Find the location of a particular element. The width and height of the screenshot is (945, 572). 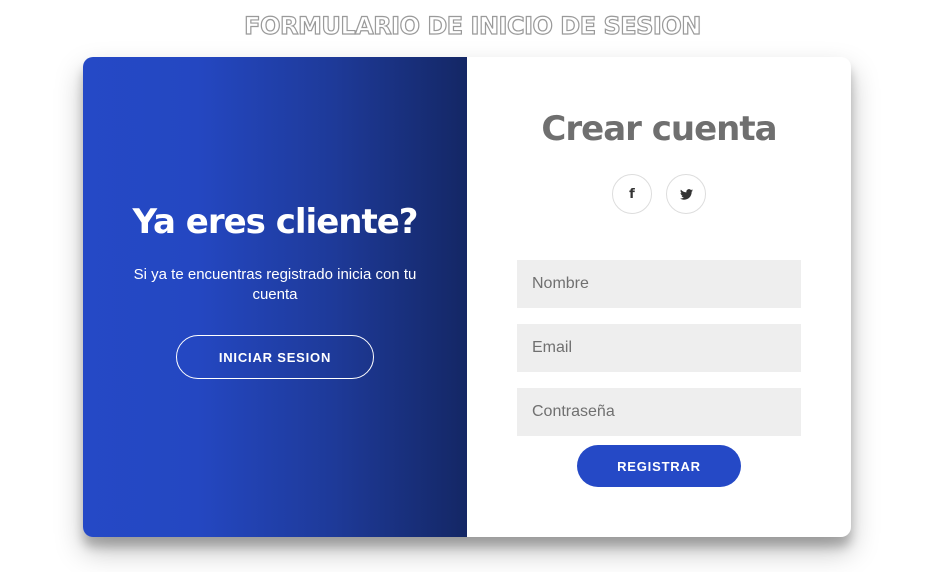

sign-up-fields is located at coordinates (659, 348).